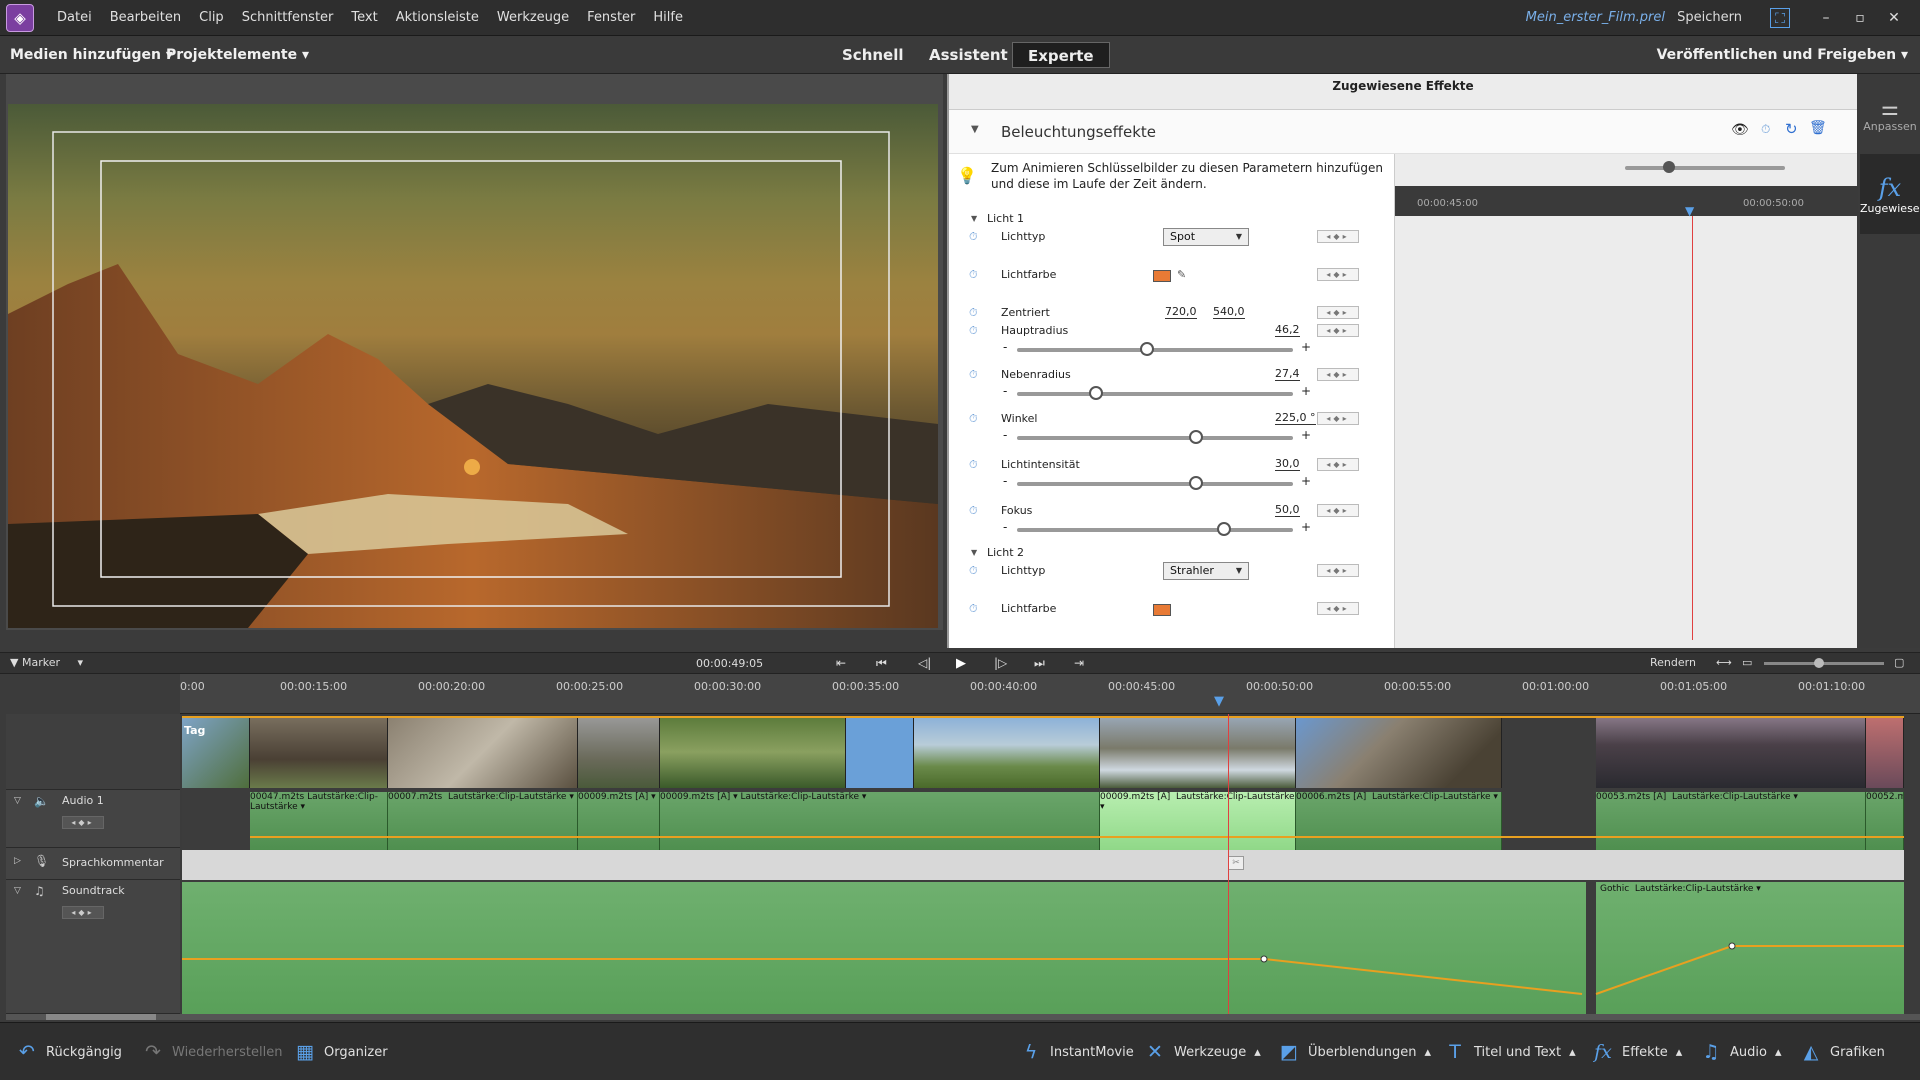 The width and height of the screenshot is (1920, 1080). What do you see at coordinates (1747, 662) in the screenshot?
I see `zoom-out-icon: ▭` at bounding box center [1747, 662].